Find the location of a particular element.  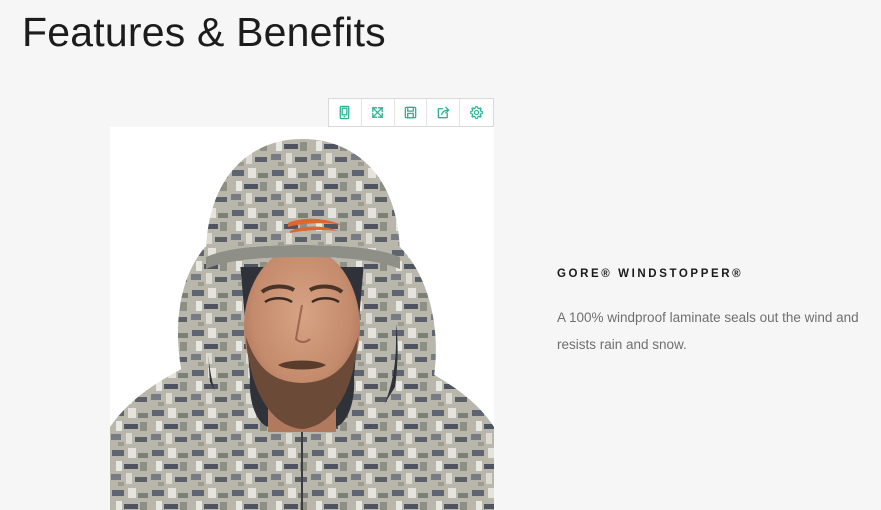

share-button is located at coordinates (444, 112).